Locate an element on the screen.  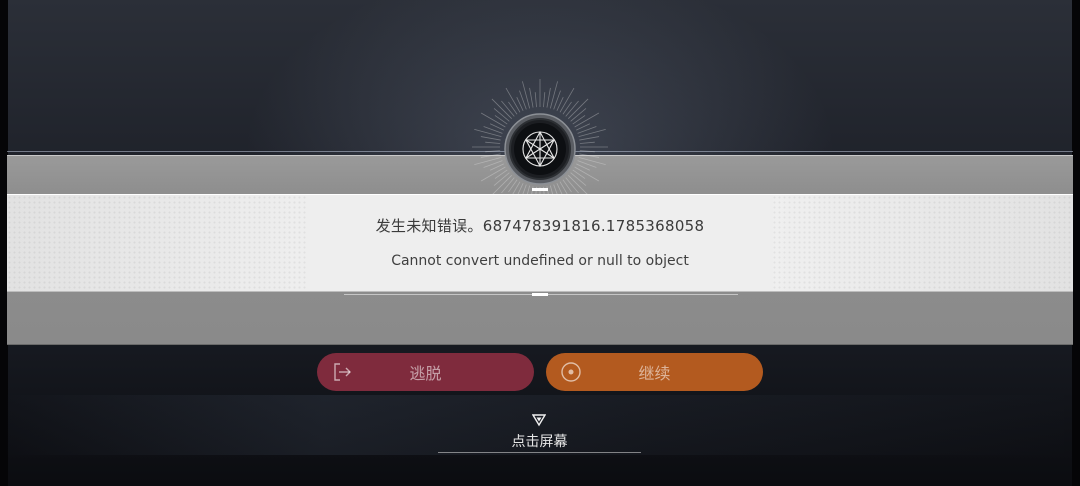
panel-center is located at coordinates (540, 243).